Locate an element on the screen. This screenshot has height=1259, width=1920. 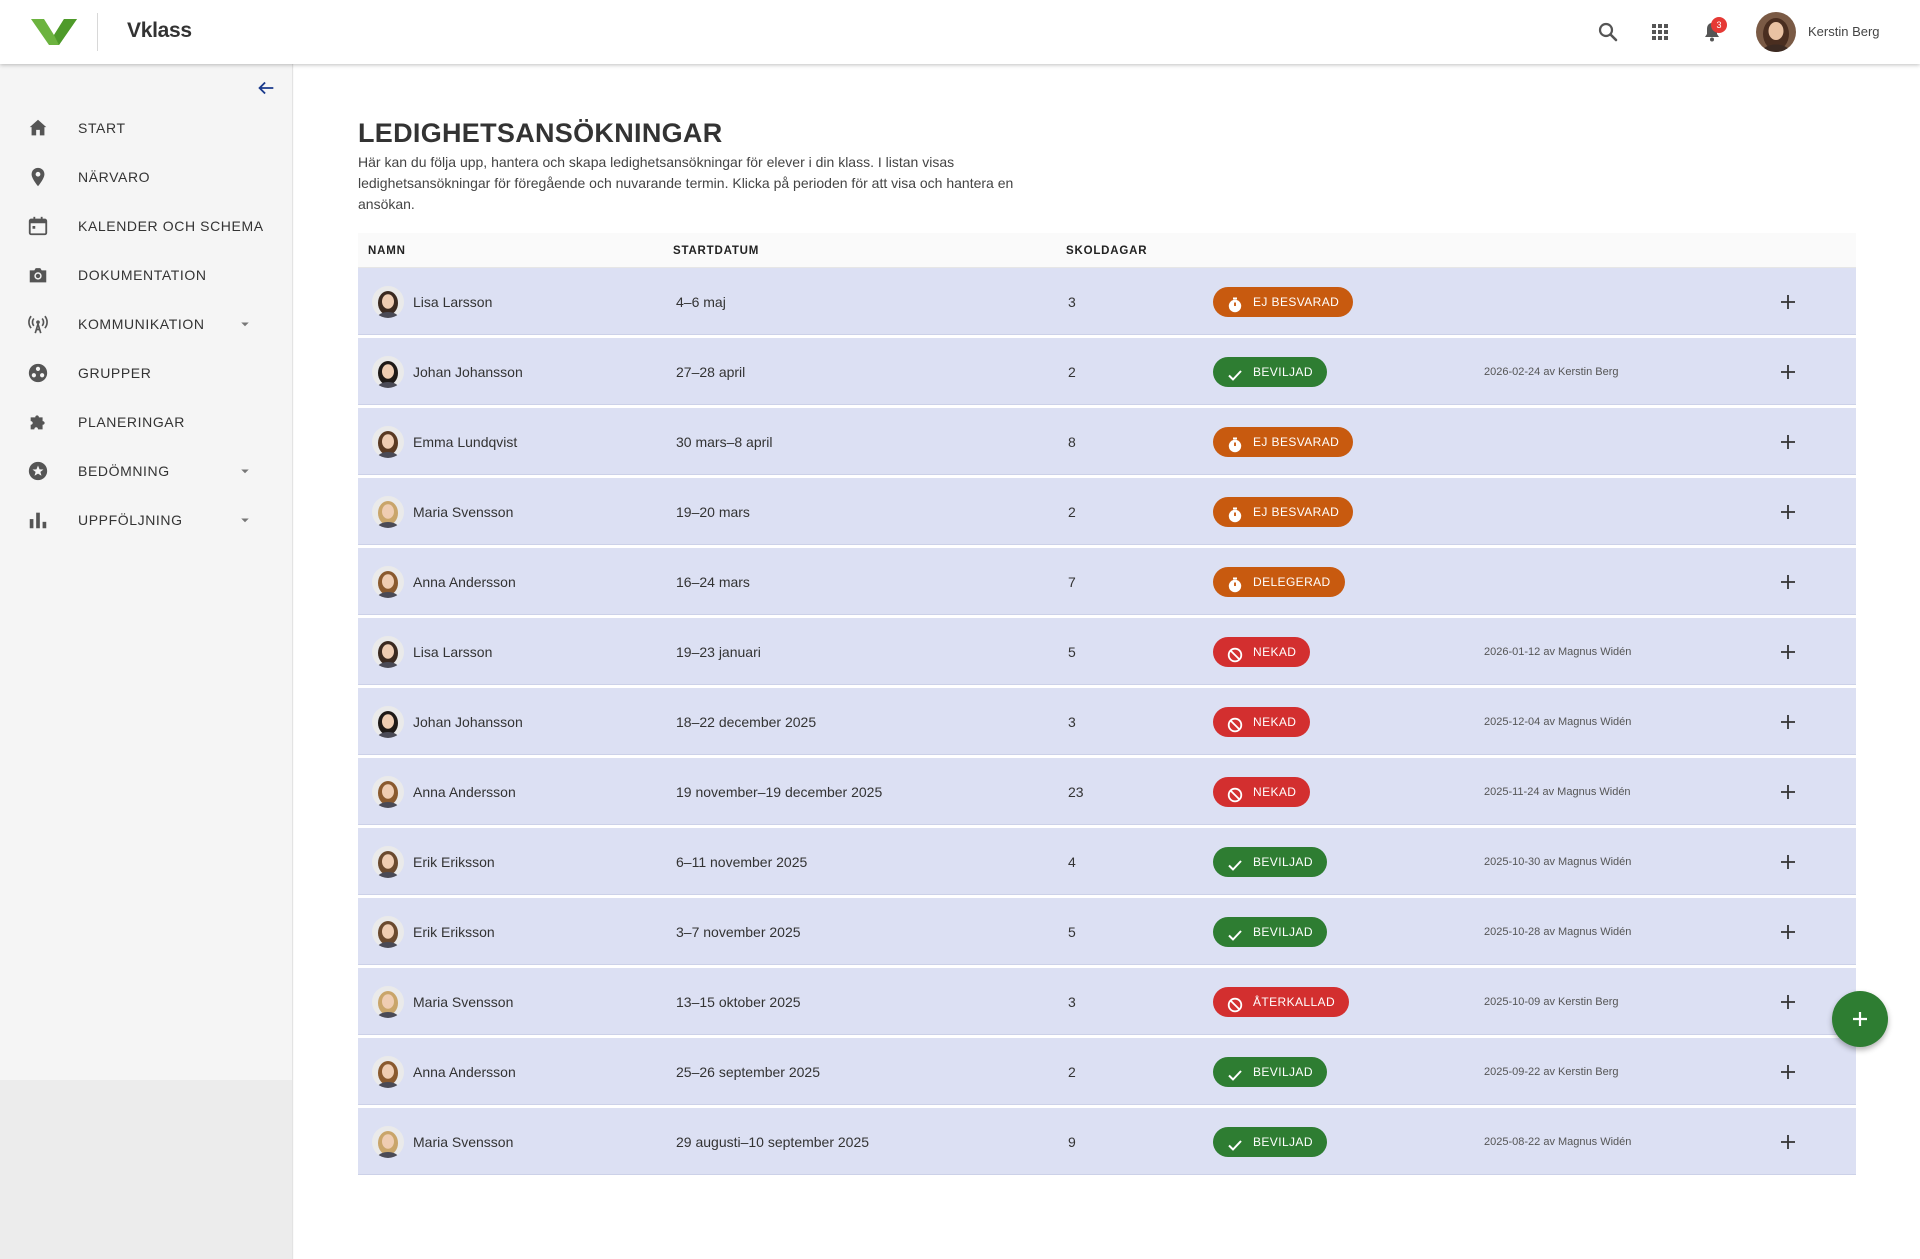
user-name: Kerstin Berg is located at coordinates (1844, 31).